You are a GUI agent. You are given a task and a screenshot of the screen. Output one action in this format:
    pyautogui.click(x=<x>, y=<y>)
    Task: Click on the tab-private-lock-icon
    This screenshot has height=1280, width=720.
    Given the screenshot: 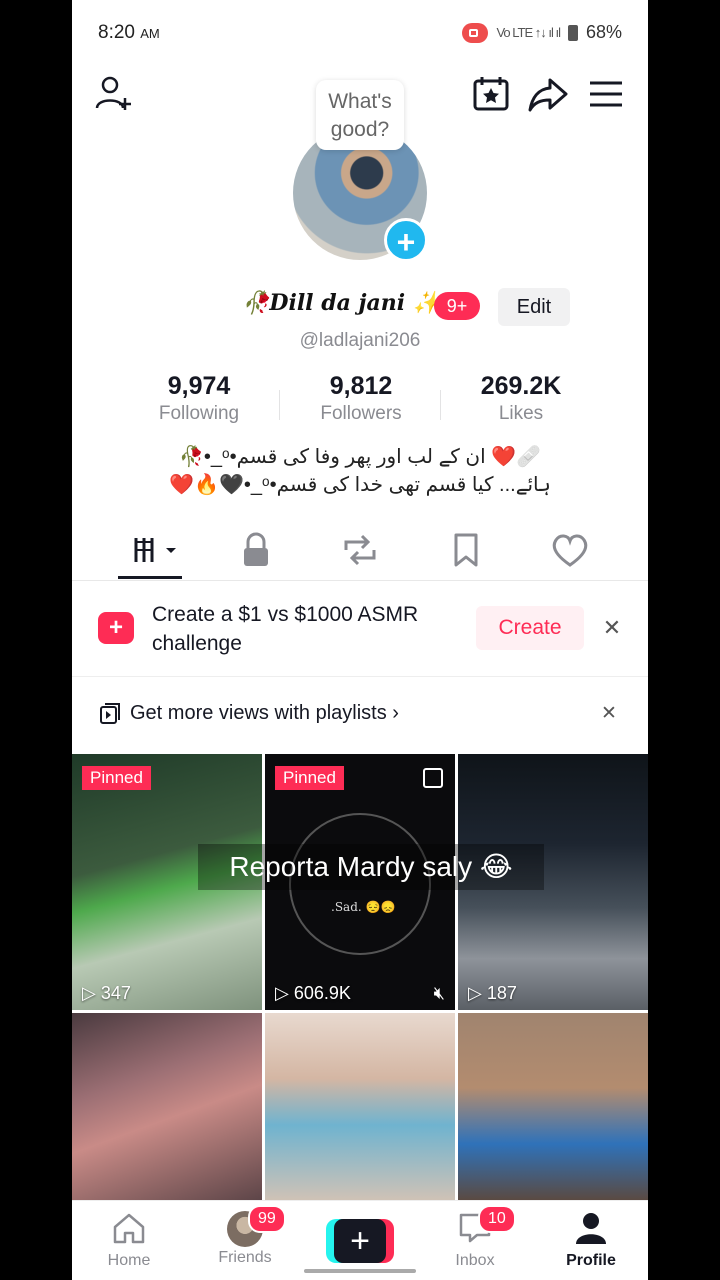 What is the action you would take?
    pyautogui.click(x=256, y=550)
    